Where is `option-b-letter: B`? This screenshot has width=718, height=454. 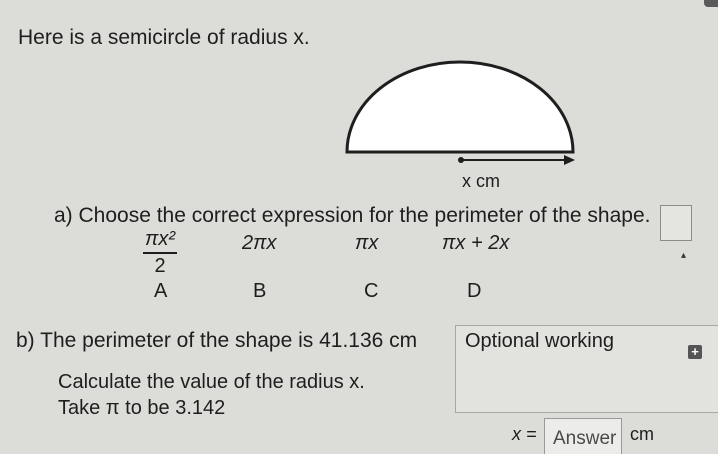
option-b-letter: B is located at coordinates (260, 291).